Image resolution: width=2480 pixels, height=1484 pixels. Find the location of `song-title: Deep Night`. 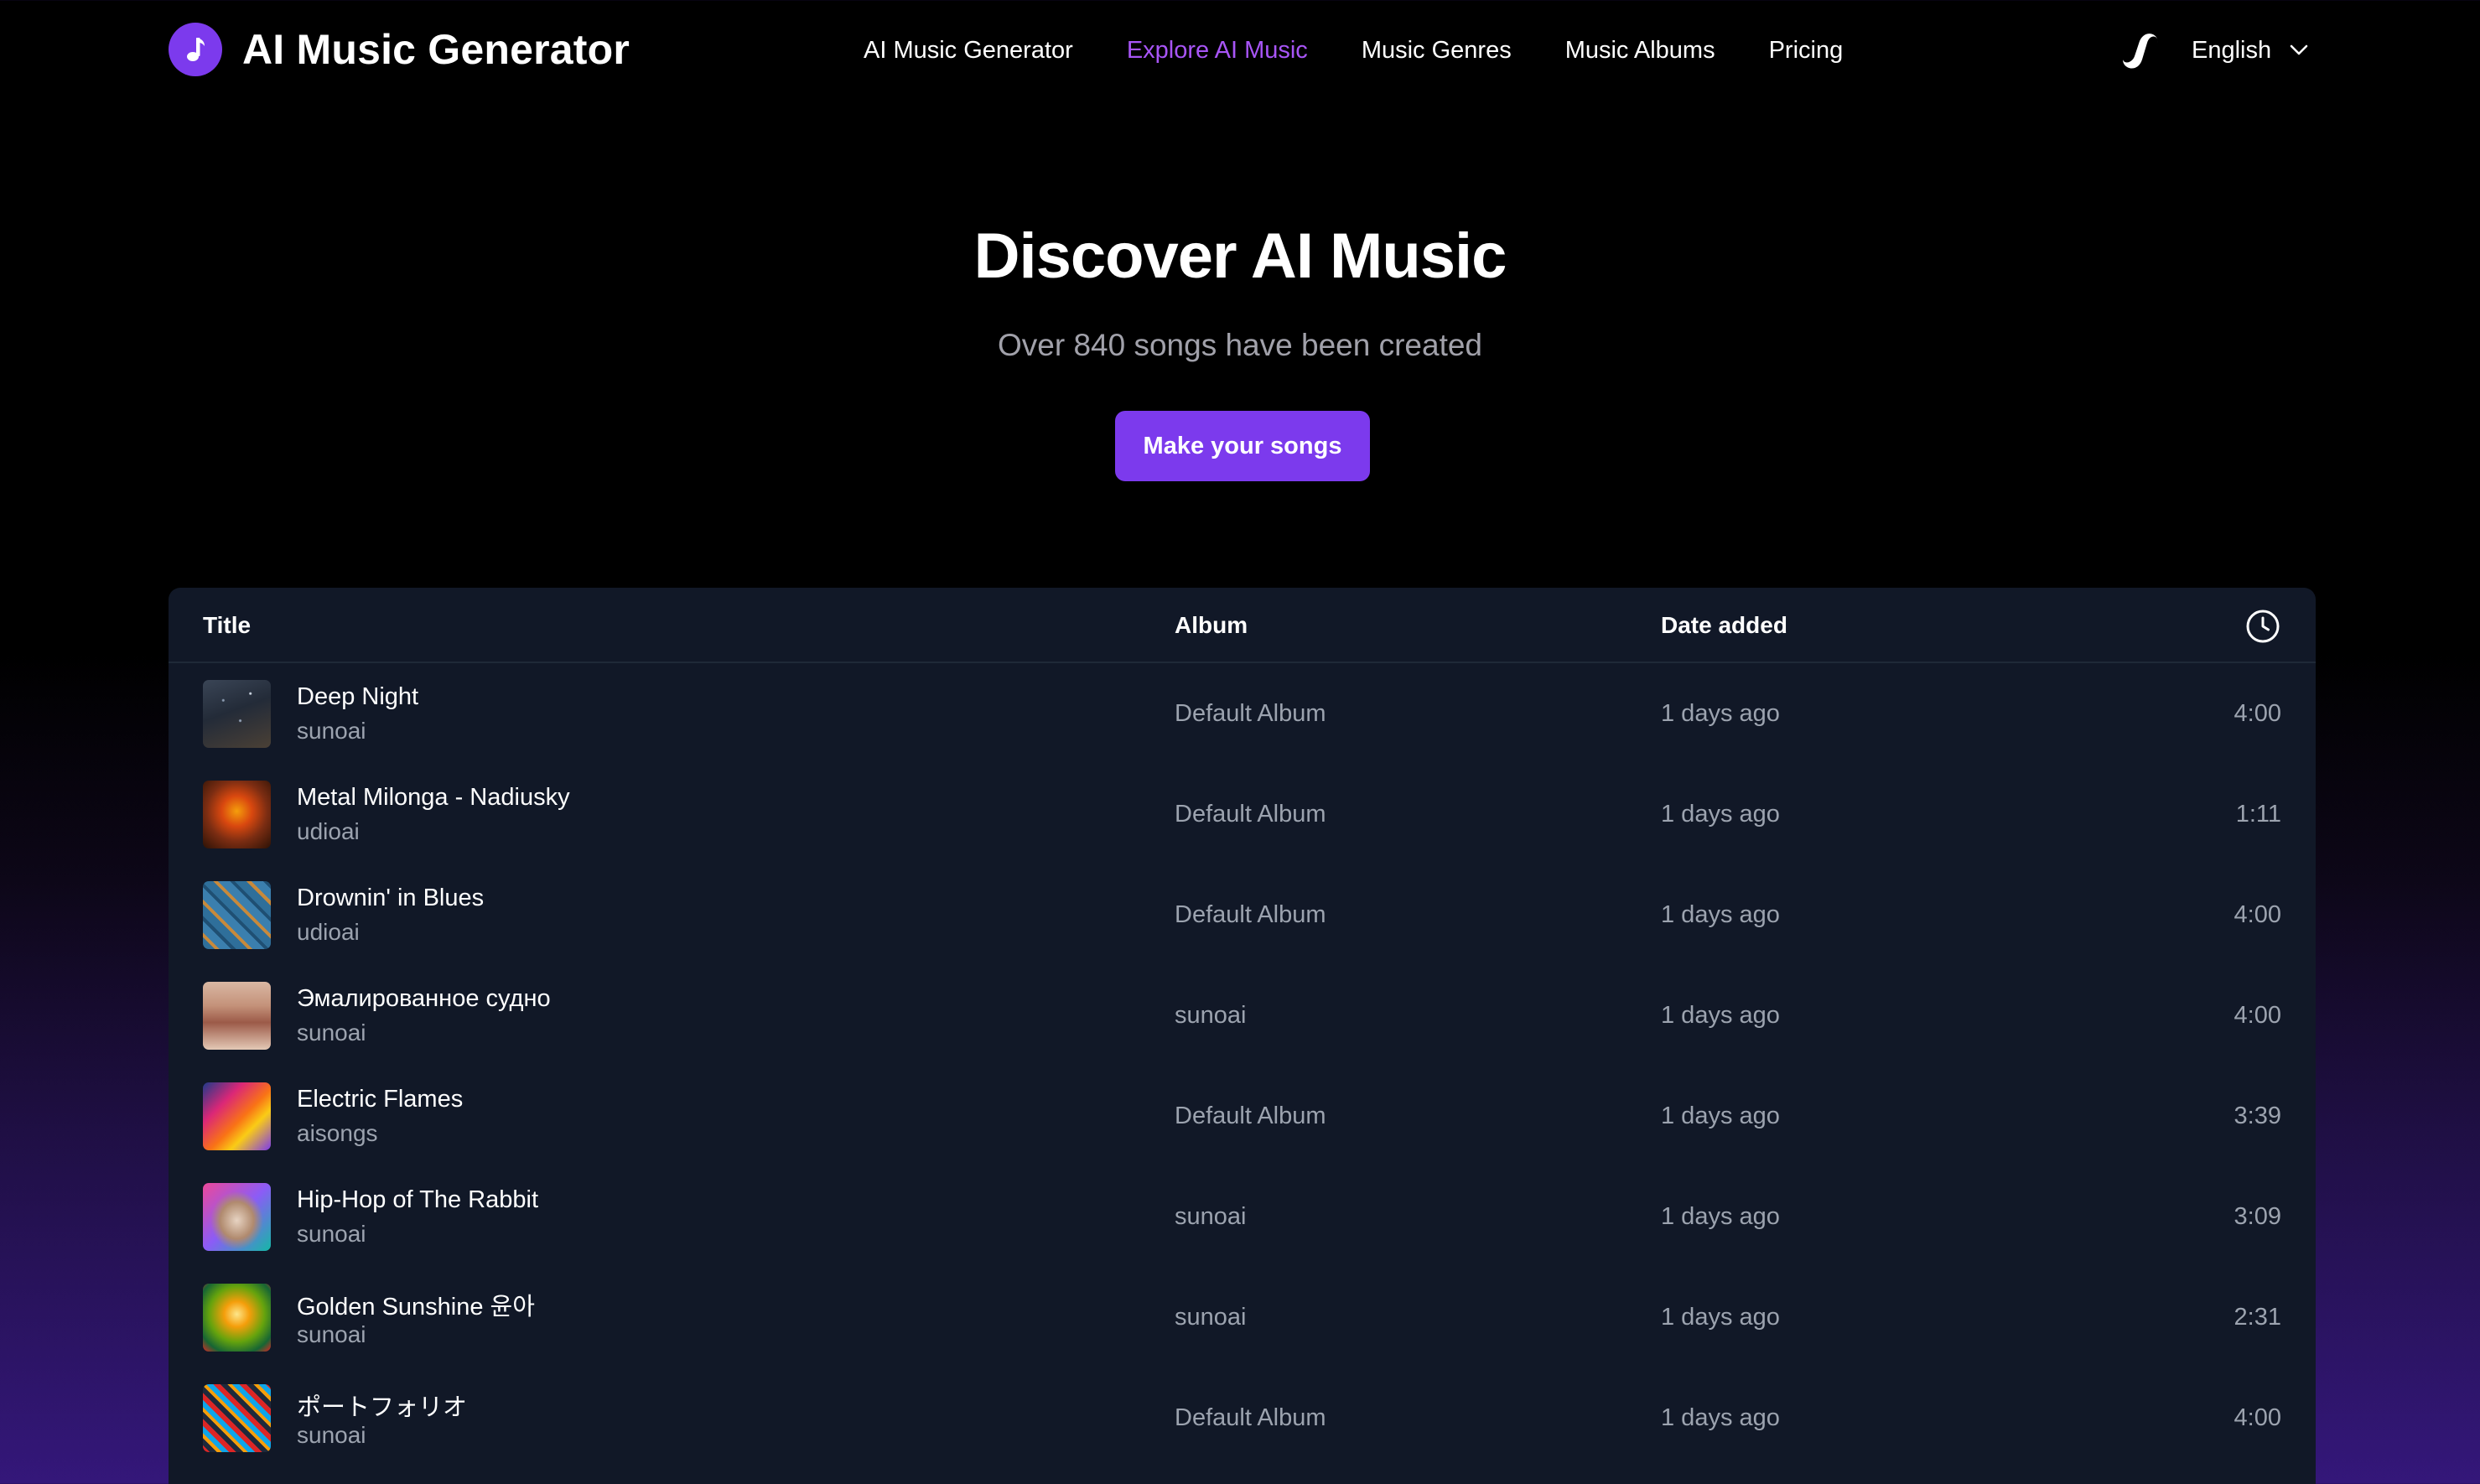

song-title: Deep Night is located at coordinates (357, 697).